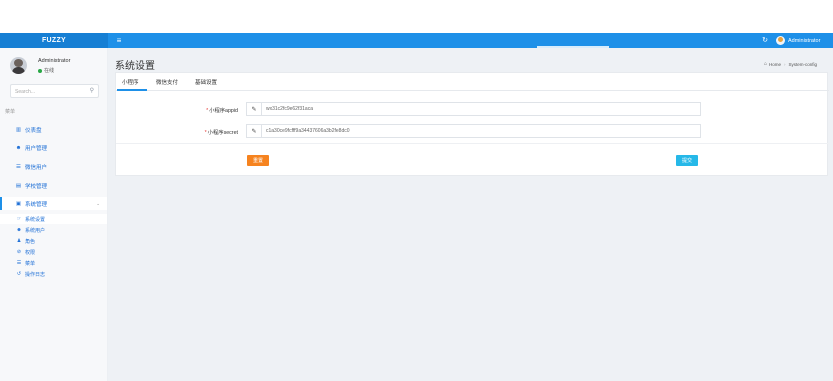 This screenshot has width=833, height=381. What do you see at coordinates (53, 203) in the screenshot?
I see `sidebar-item-system: ▣ 系统管理 ⌄` at bounding box center [53, 203].